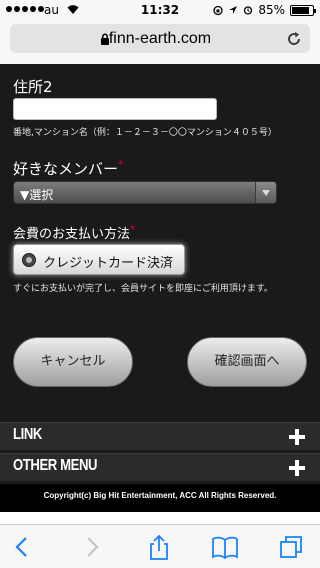 The height and width of the screenshot is (568, 320). Describe the element at coordinates (92, 547) in the screenshot. I see `forward-icon` at that location.